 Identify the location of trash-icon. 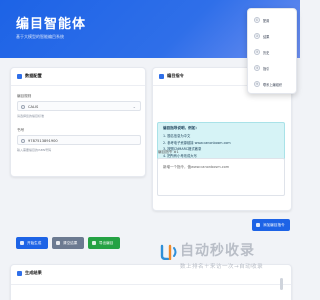
(58, 242).